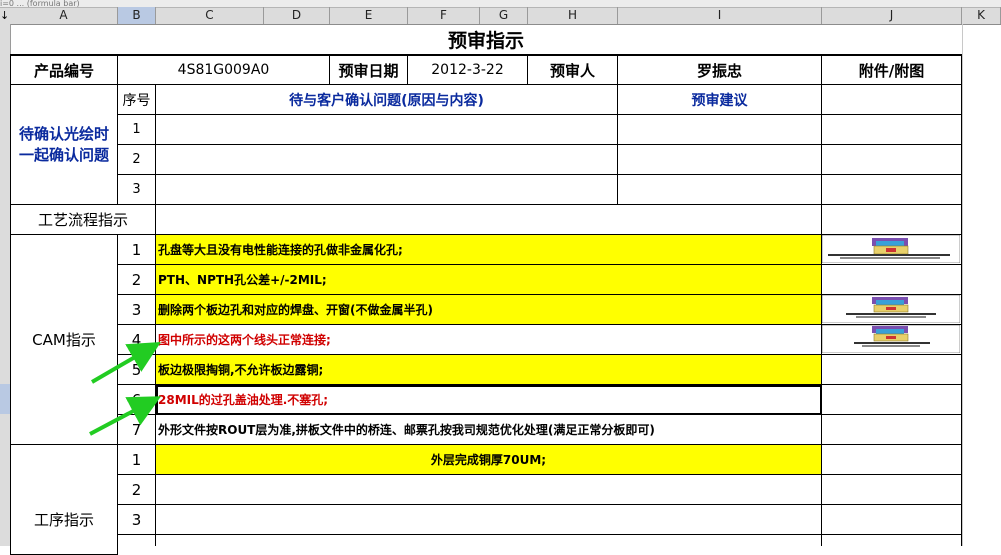 This screenshot has width=1001, height=555. What do you see at coordinates (486, 39) in the screenshot?
I see `form-title: 预审指示` at bounding box center [486, 39].